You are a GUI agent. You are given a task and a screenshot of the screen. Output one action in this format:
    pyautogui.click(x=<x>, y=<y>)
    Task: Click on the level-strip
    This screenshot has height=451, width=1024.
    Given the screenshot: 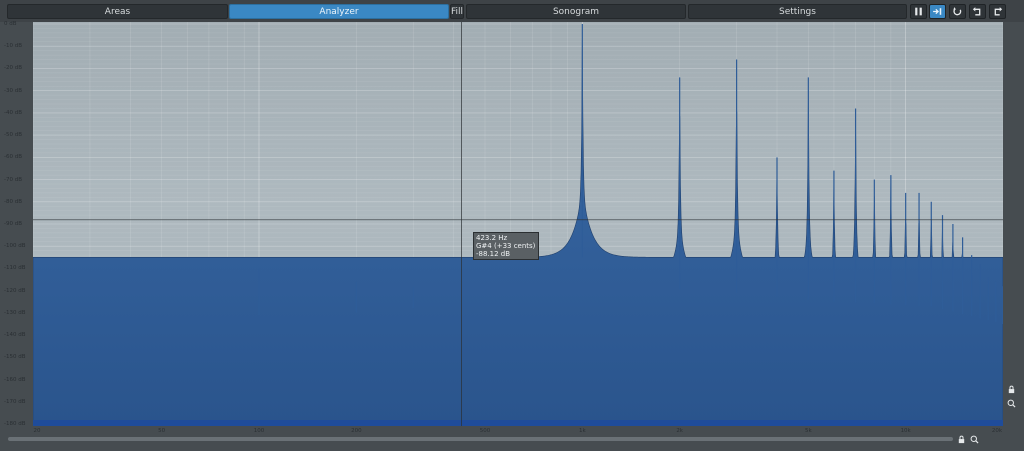 What is the action you would take?
    pyautogui.click(x=518, y=423)
    